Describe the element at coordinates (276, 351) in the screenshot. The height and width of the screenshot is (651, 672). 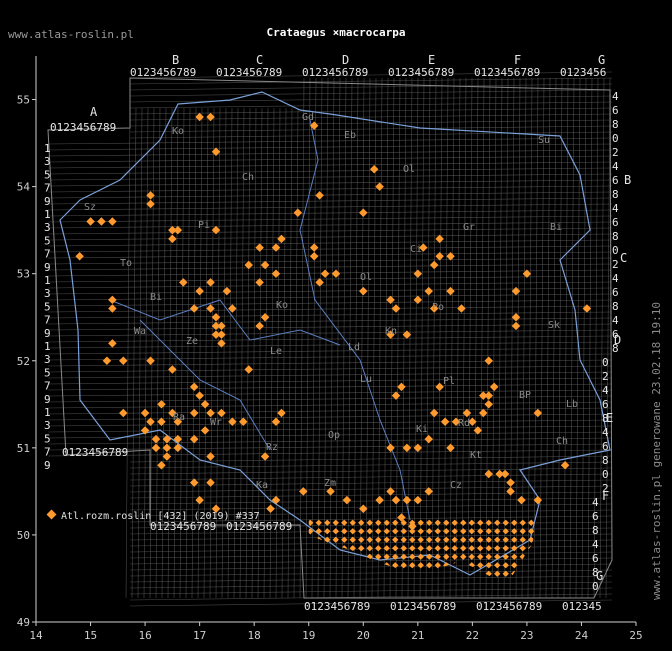
I see `region-label: Le` at that location.